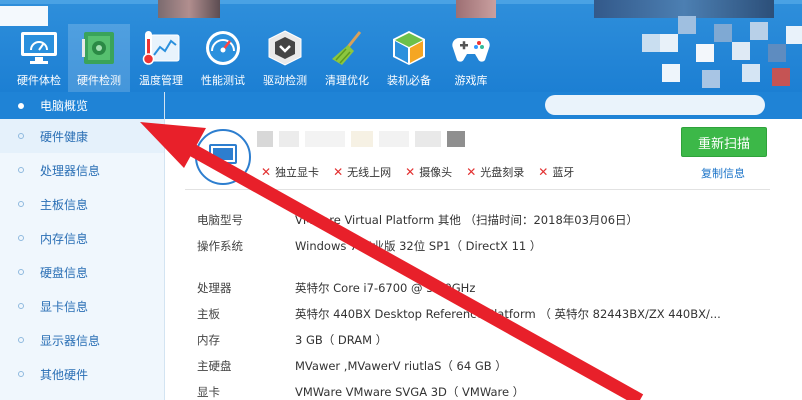 Image resolution: width=802 pixels, height=400 pixels. What do you see at coordinates (64, 106) in the screenshot?
I see `sidebar-item-label: 电脑概览` at bounding box center [64, 106].